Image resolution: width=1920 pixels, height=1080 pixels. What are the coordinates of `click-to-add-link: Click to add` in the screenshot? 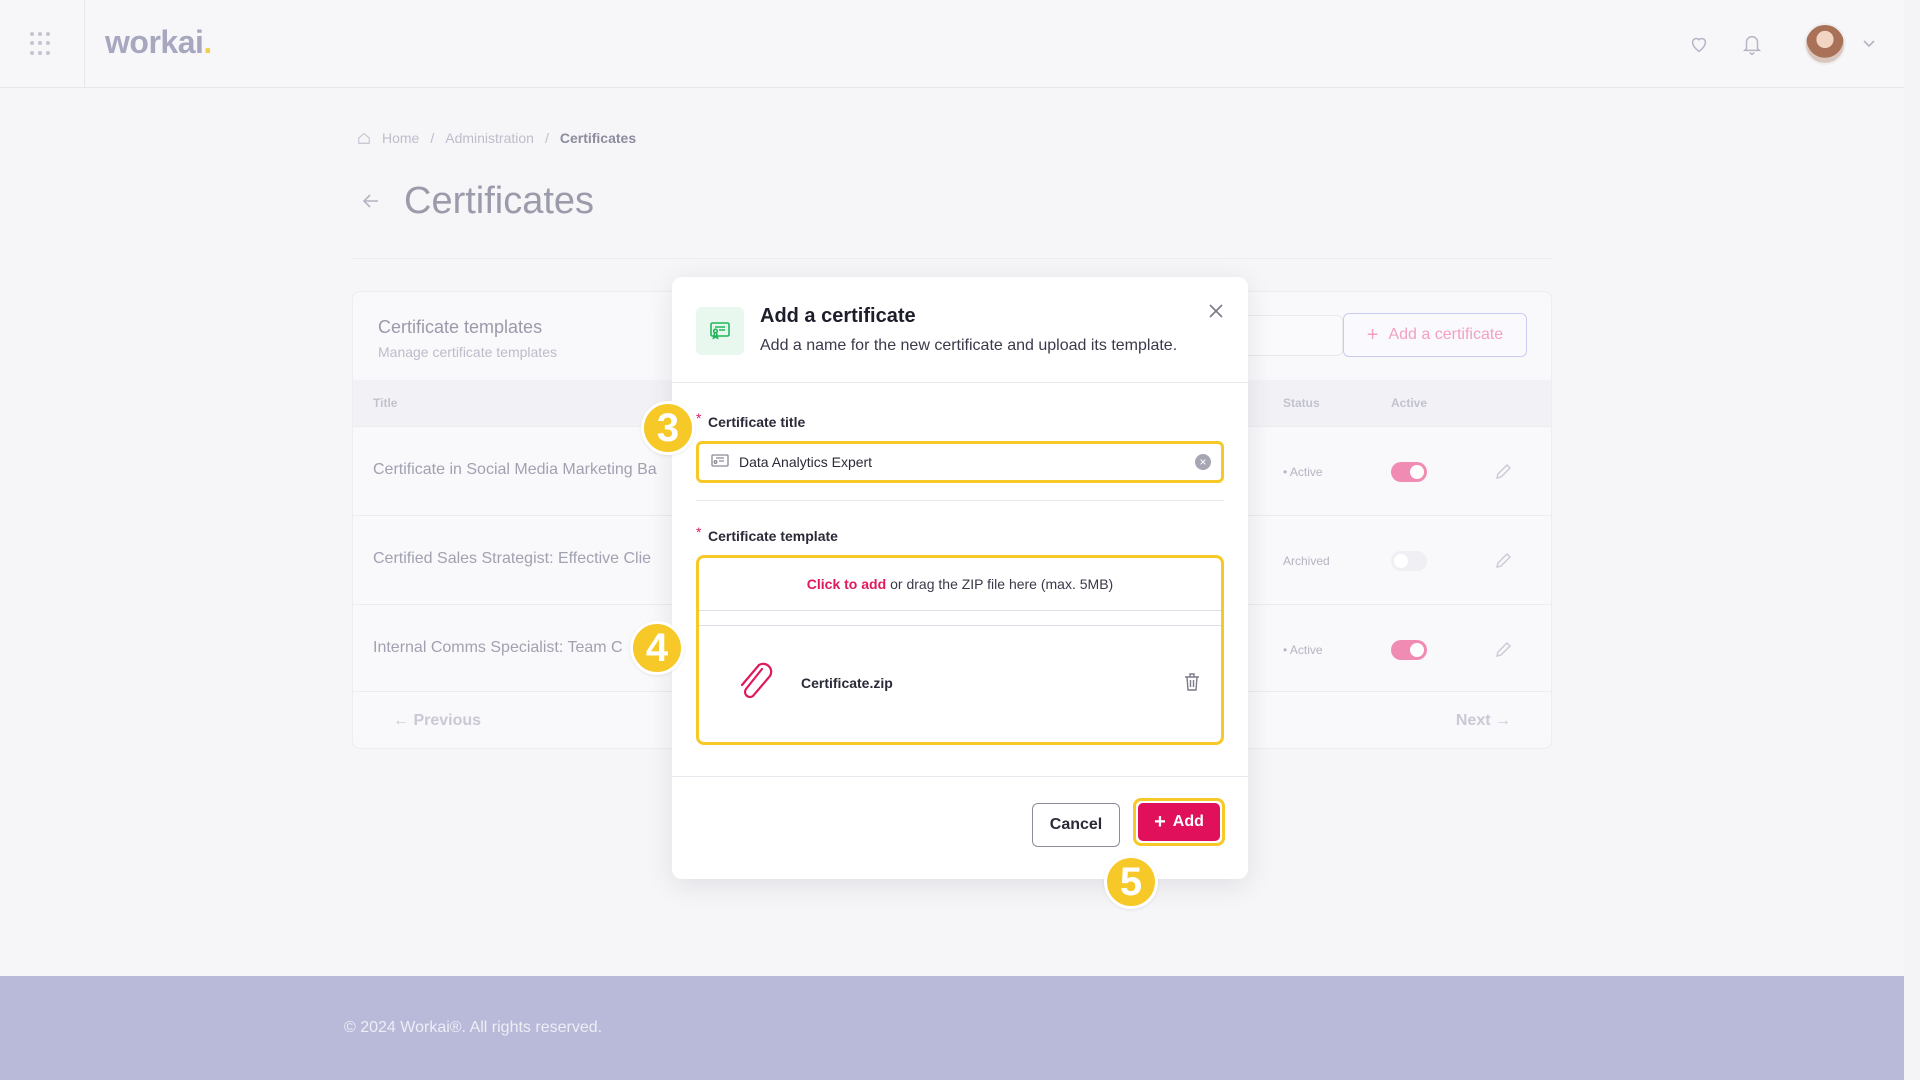 It's located at (846, 584).